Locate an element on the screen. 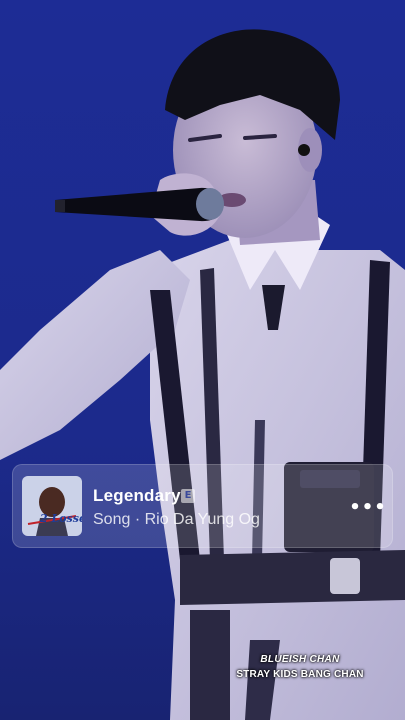 This screenshot has width=405, height=720. watermark: BLUEISH CHAN STRAY KIDS BANG CHAN is located at coordinates (300, 667).